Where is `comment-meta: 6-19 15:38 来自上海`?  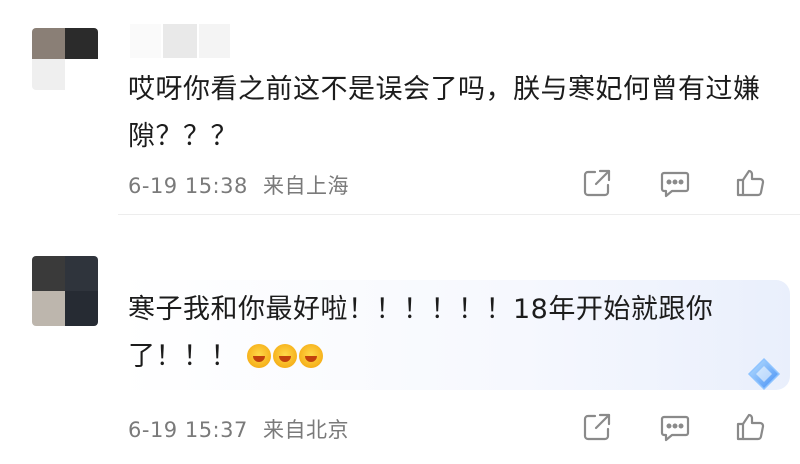
comment-meta: 6-19 15:38 来自上海 is located at coordinates (238, 185).